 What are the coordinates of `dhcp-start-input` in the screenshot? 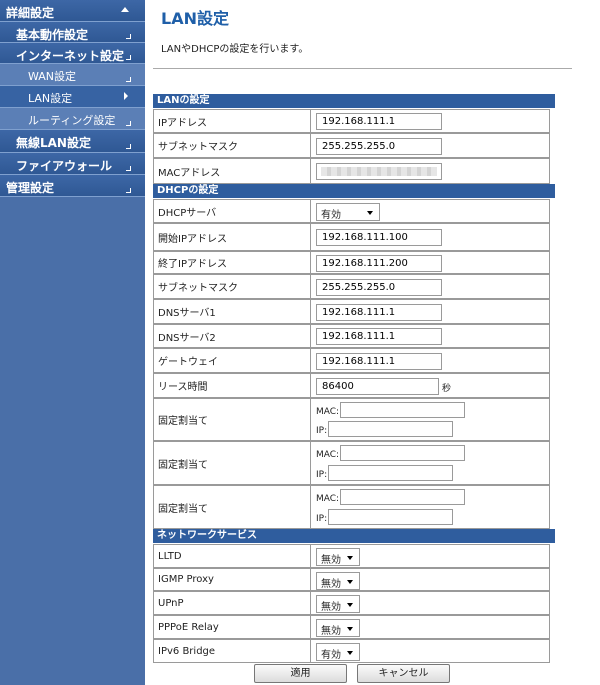 It's located at (379, 237).